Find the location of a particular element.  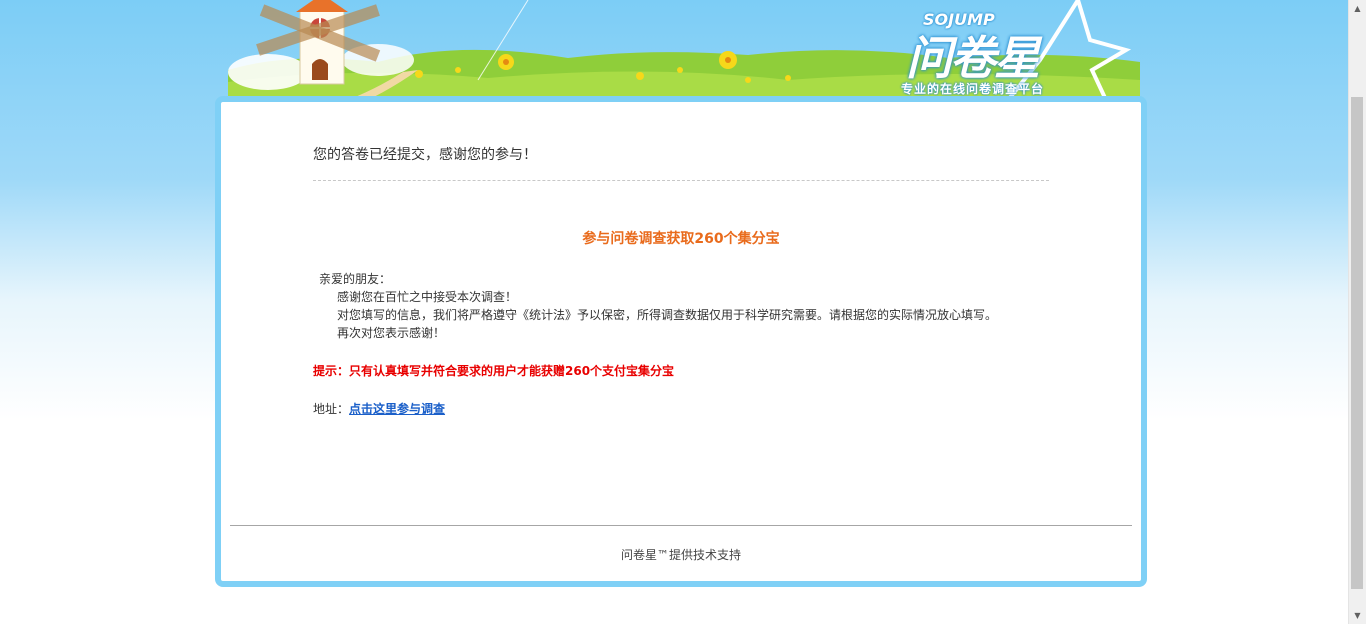

scrollbar-thumb is located at coordinates (1357, 343).